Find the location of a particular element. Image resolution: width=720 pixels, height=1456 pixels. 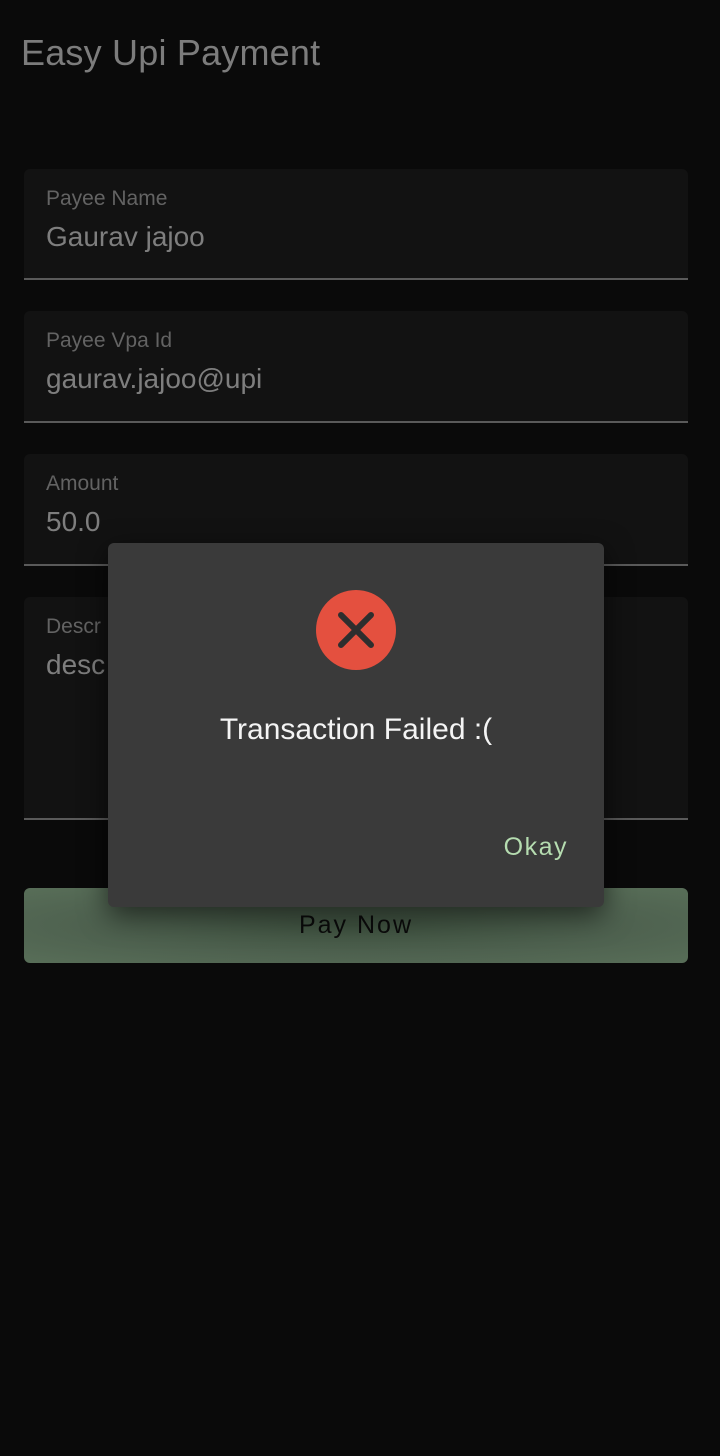

app-title: Easy Upi Payment is located at coordinates (171, 52).